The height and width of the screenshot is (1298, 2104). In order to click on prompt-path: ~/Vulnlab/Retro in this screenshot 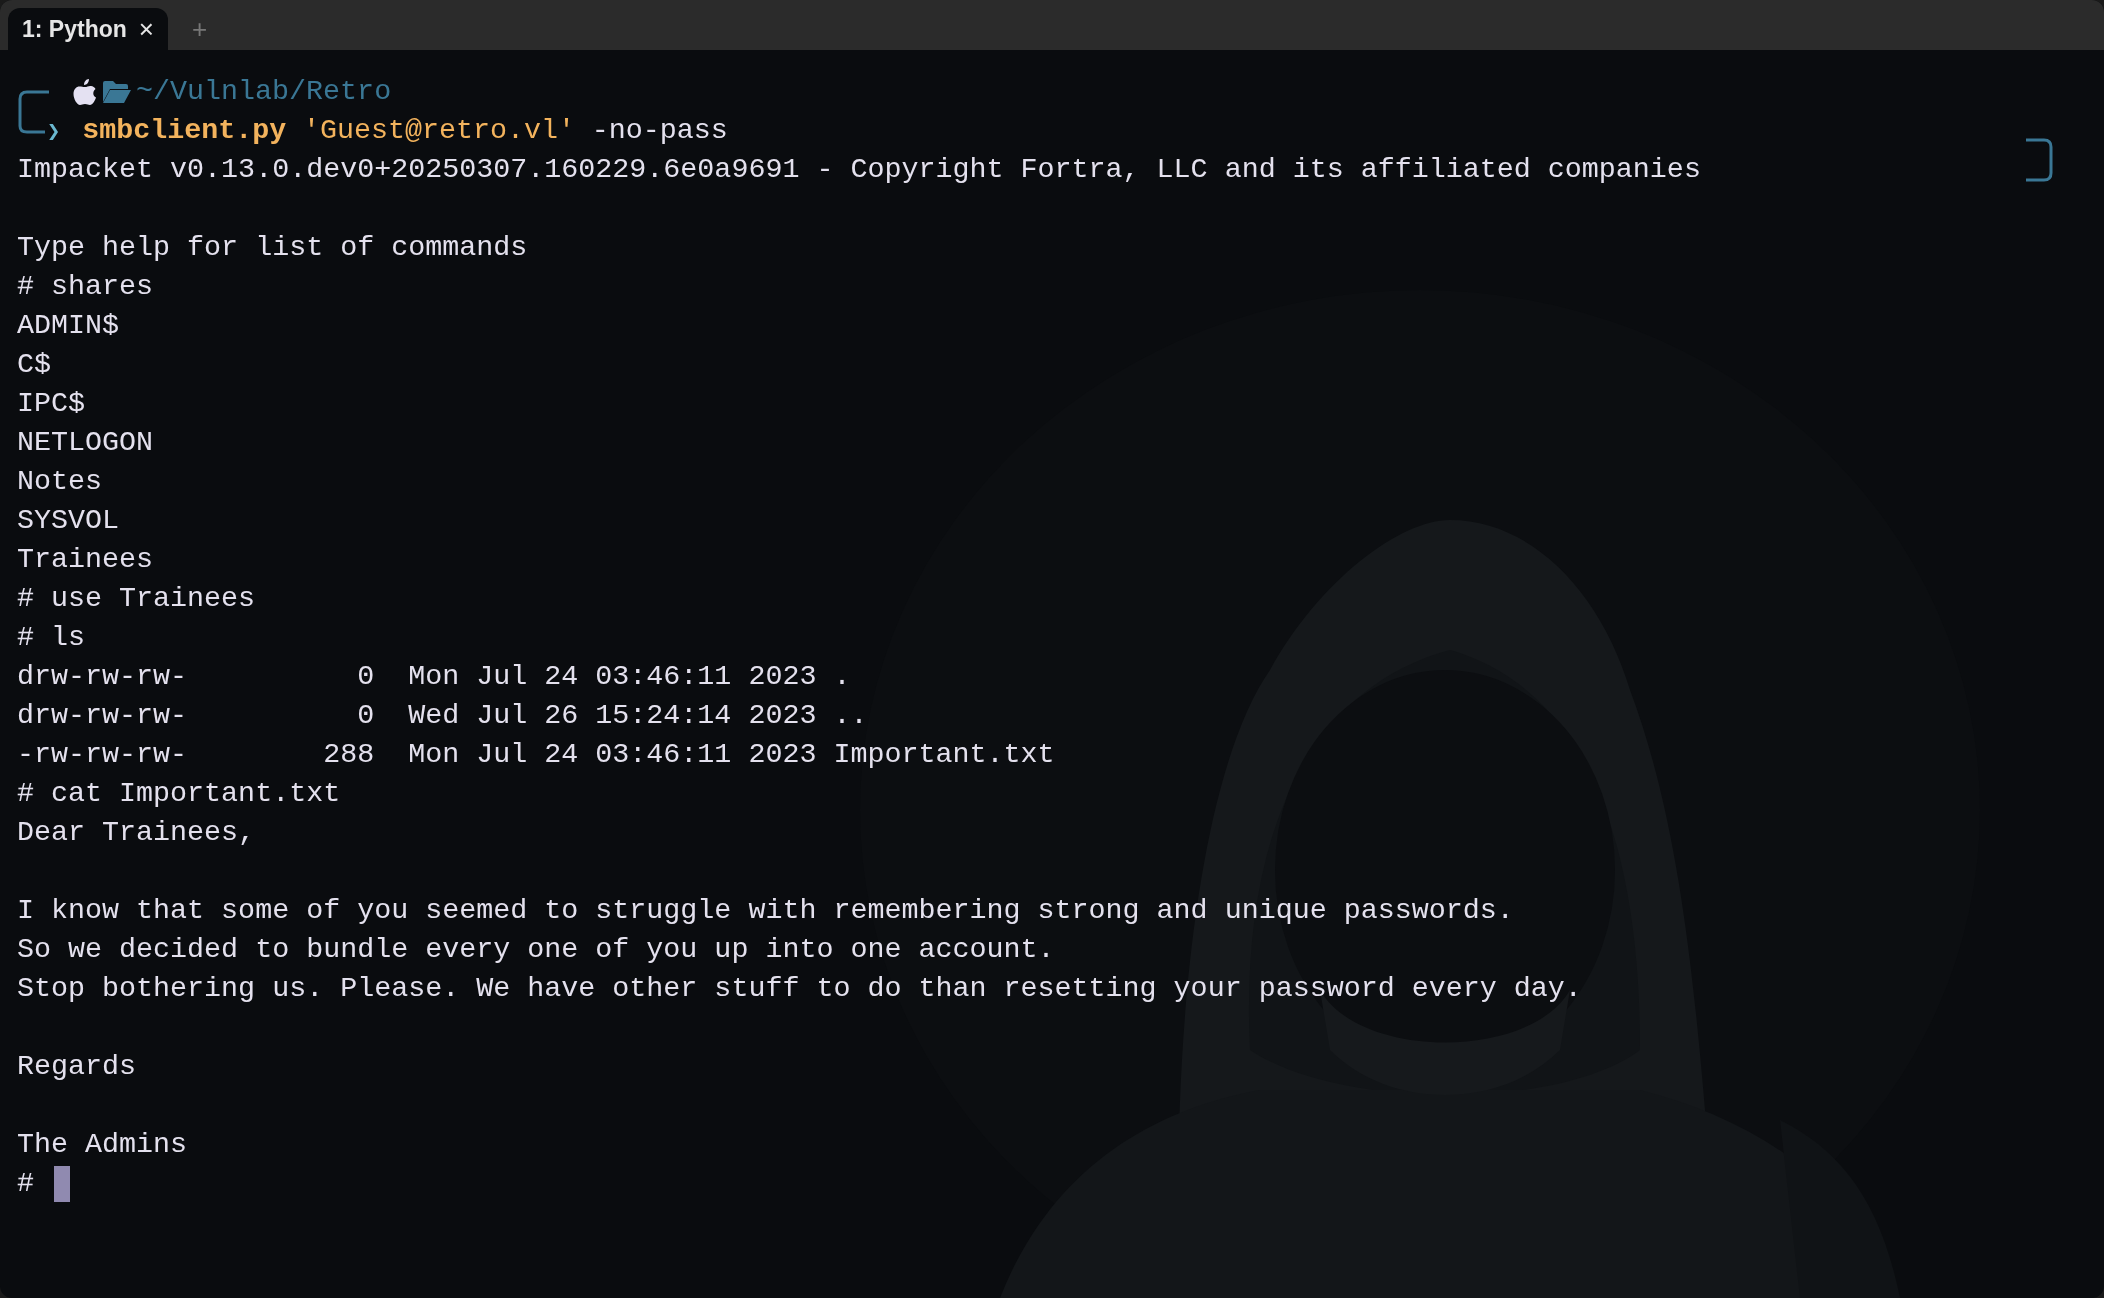, I will do `click(264, 92)`.